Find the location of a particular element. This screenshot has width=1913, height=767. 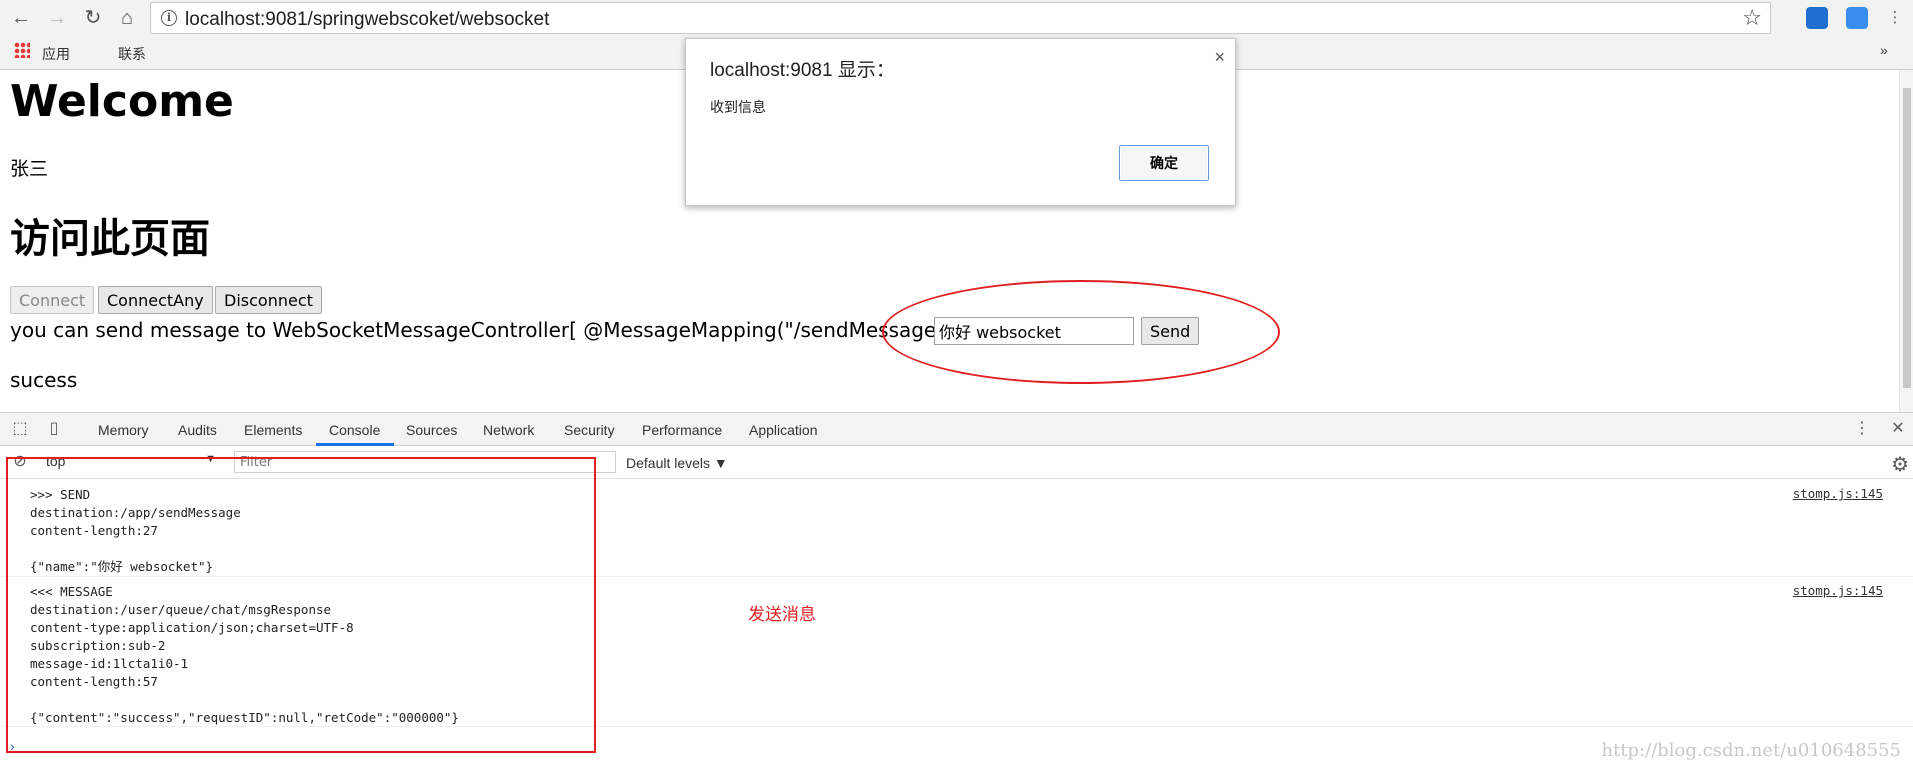

home-icon: ⌂ is located at coordinates (127, 18).